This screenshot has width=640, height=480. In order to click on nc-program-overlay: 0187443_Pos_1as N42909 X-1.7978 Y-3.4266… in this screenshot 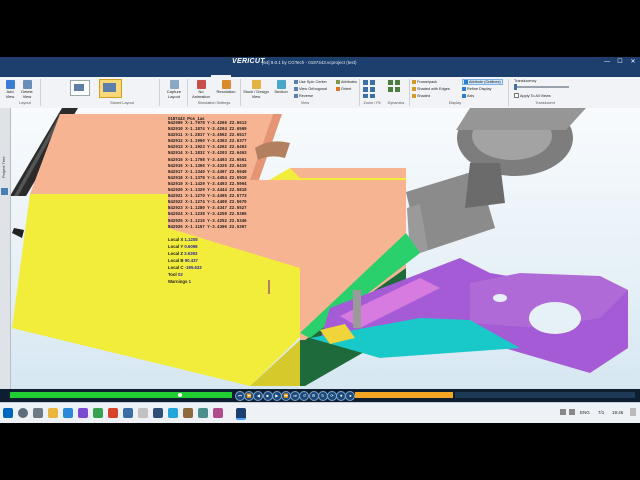, I will do `click(207, 173)`.